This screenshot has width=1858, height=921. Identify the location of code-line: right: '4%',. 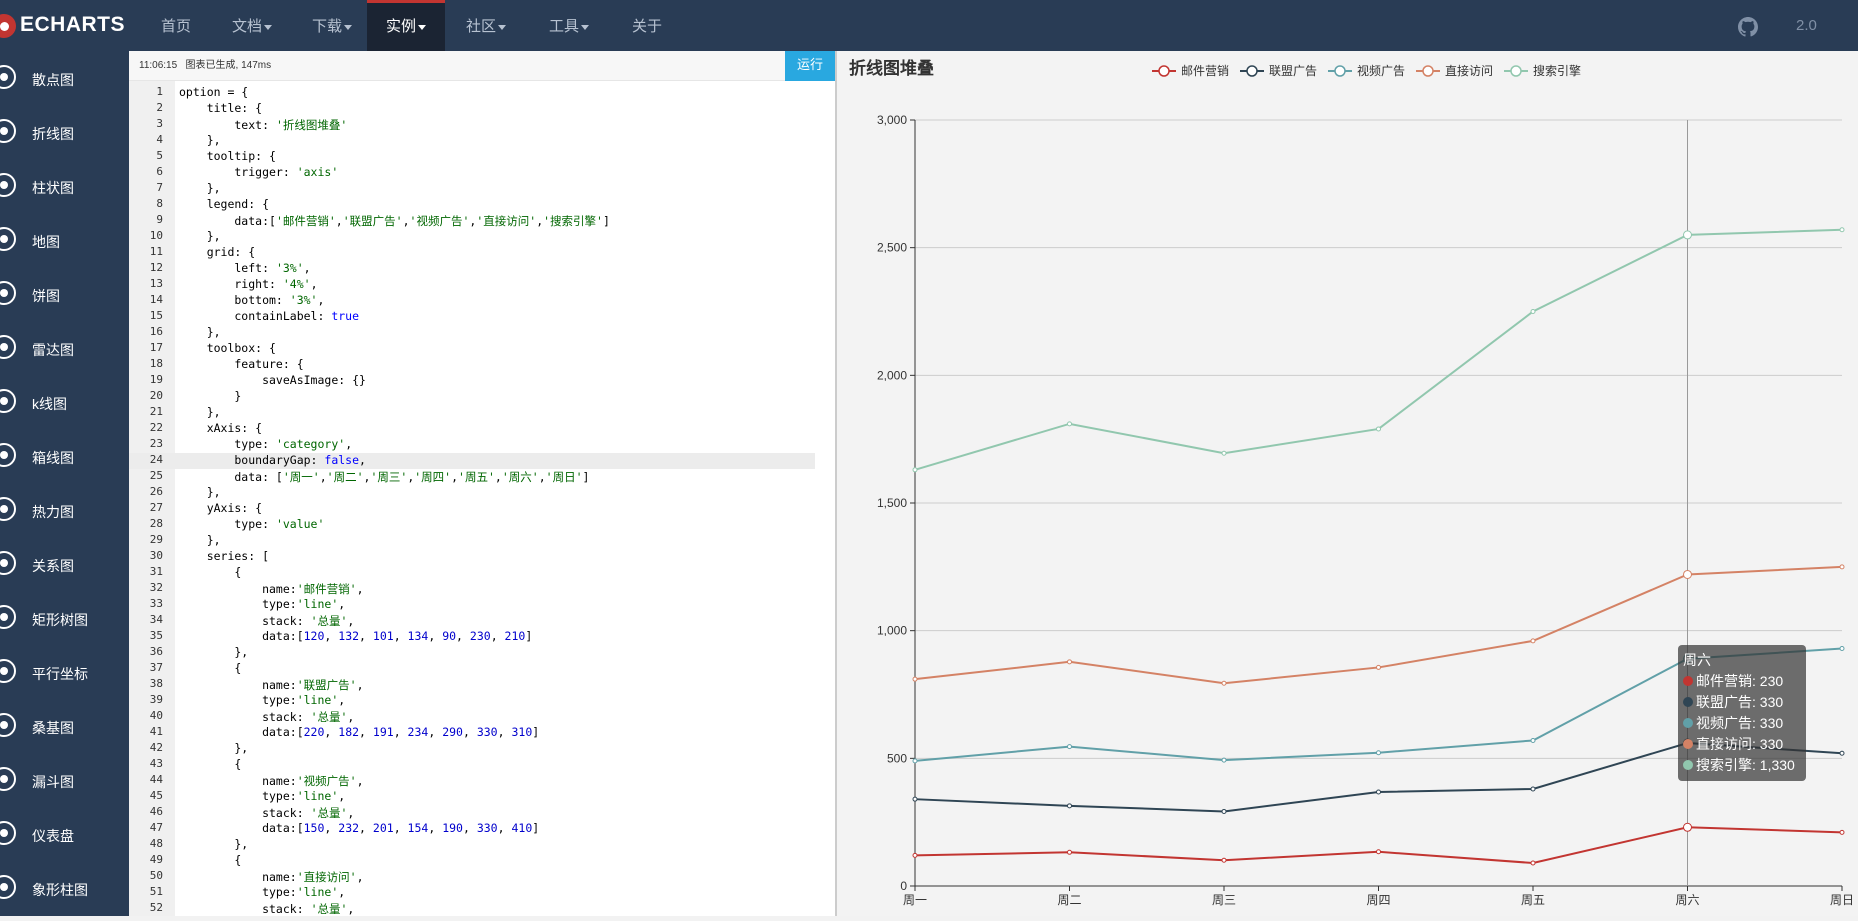
(248, 284).